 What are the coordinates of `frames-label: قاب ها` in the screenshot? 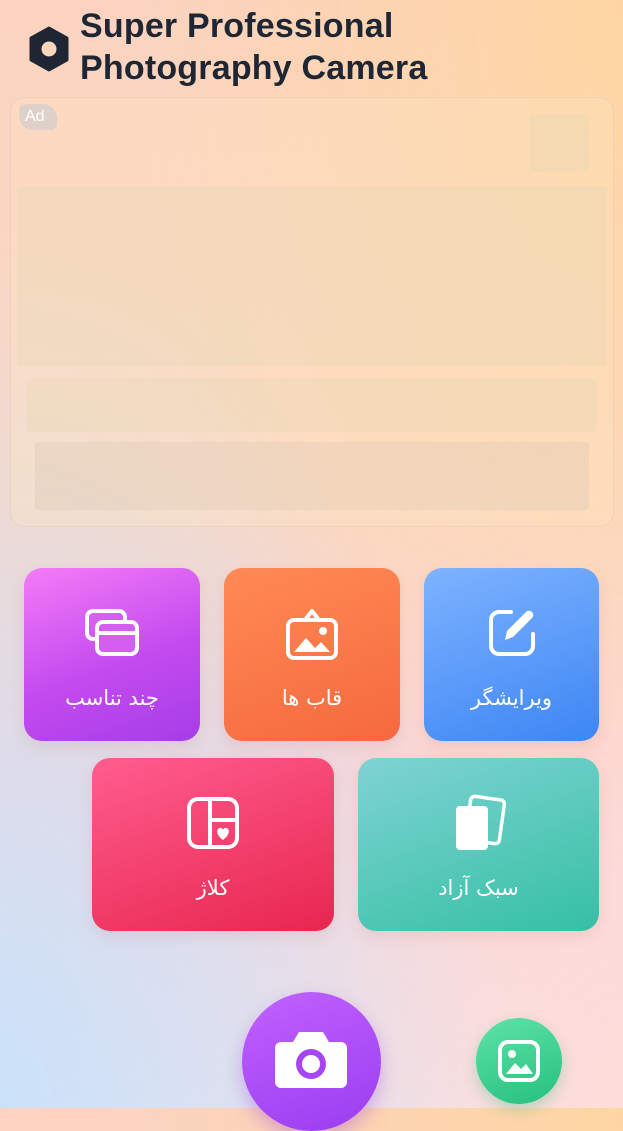 It's located at (312, 698).